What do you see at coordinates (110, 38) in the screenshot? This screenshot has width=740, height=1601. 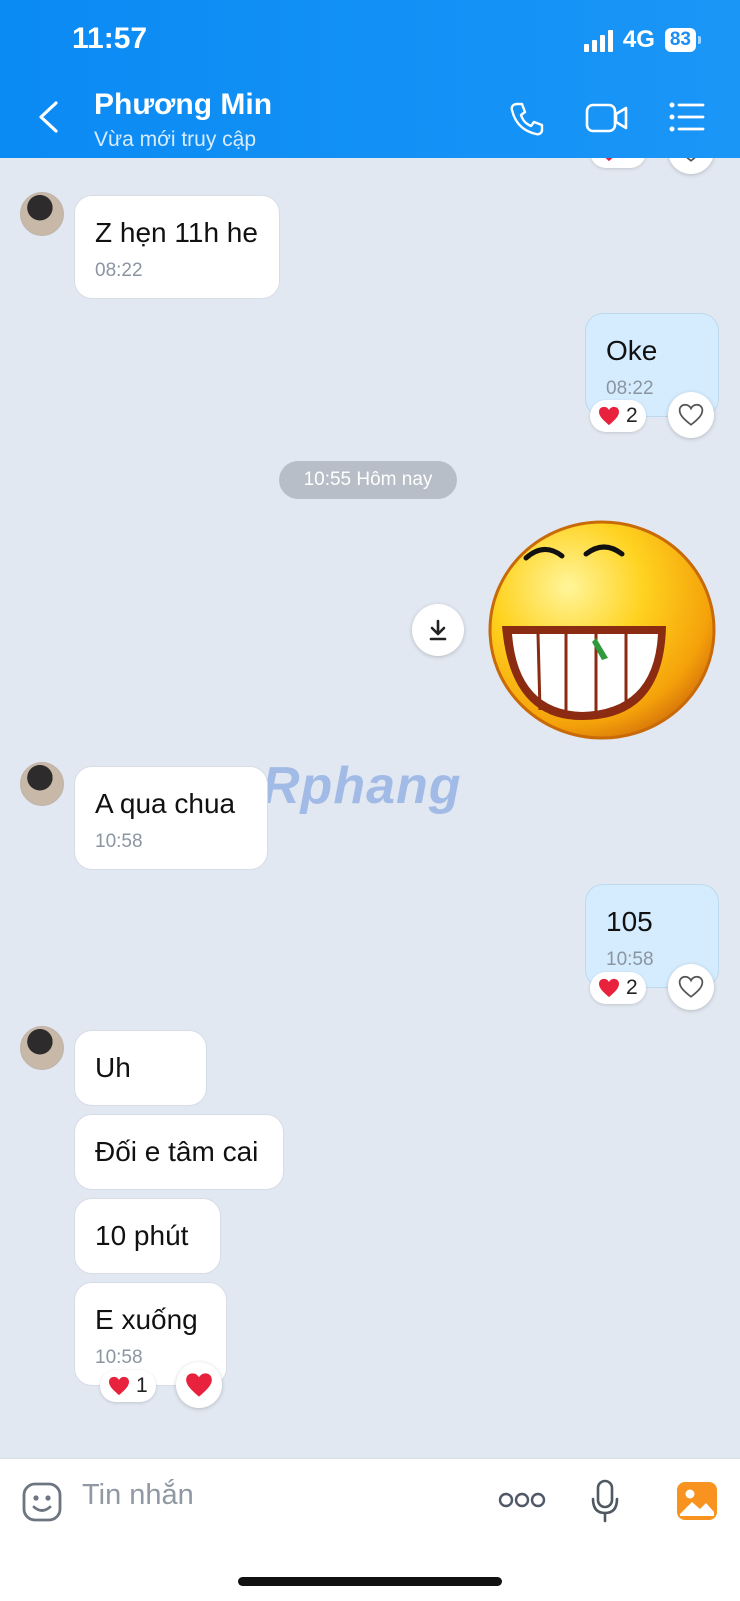 I see `status-time: 11:57` at bounding box center [110, 38].